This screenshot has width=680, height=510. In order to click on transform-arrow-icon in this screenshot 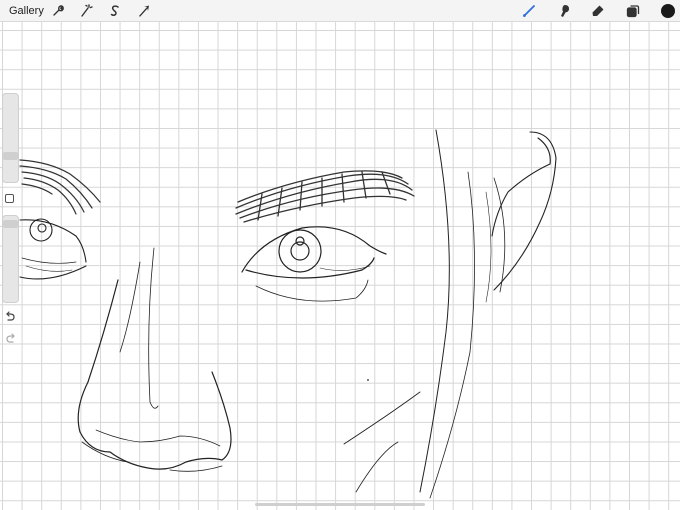, I will do `click(144, 11)`.